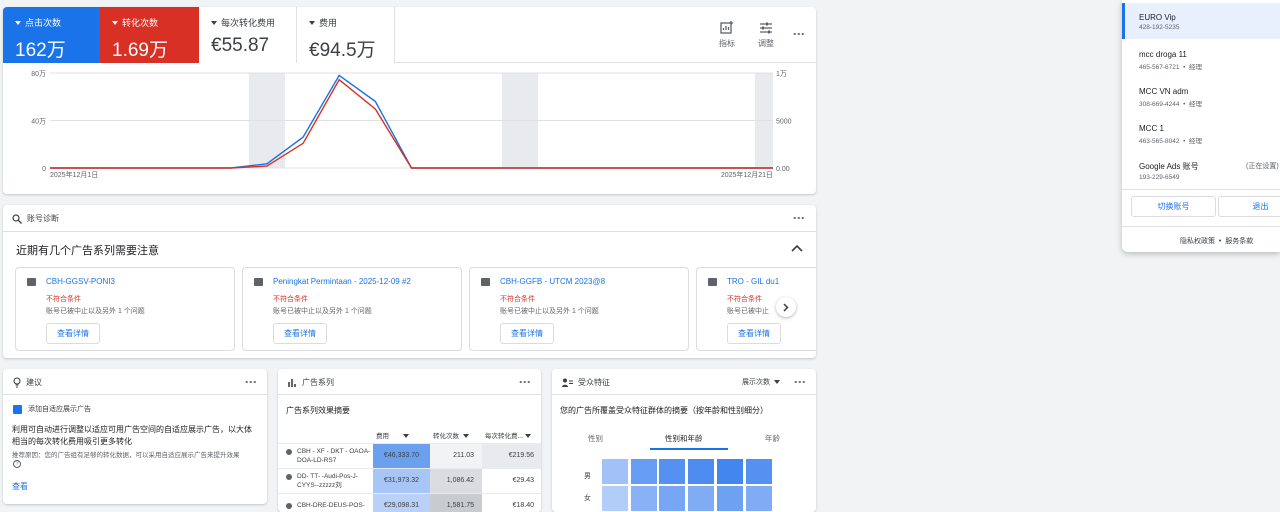 This screenshot has width=1280, height=512. I want to click on account-item: MCC 1 463-565-8042 • 经理, so click(1201, 134).